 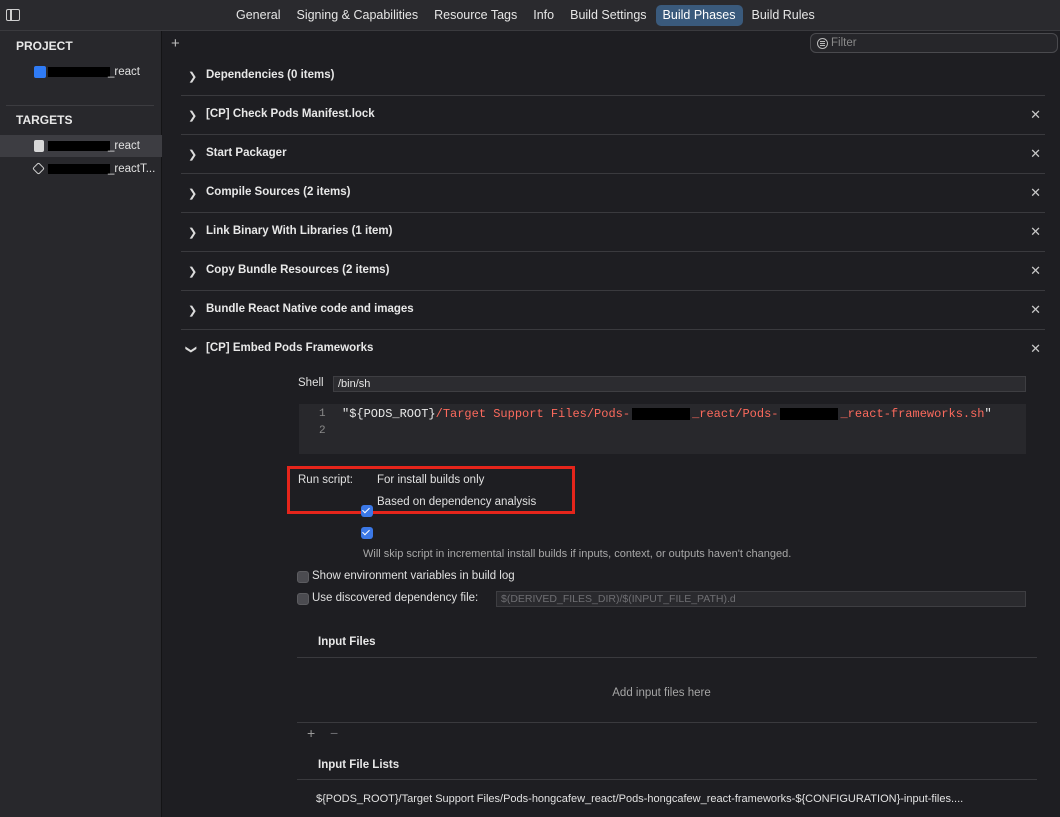 What do you see at coordinates (334, 733) in the screenshot?
I see `remove-input-file-button: −` at bounding box center [334, 733].